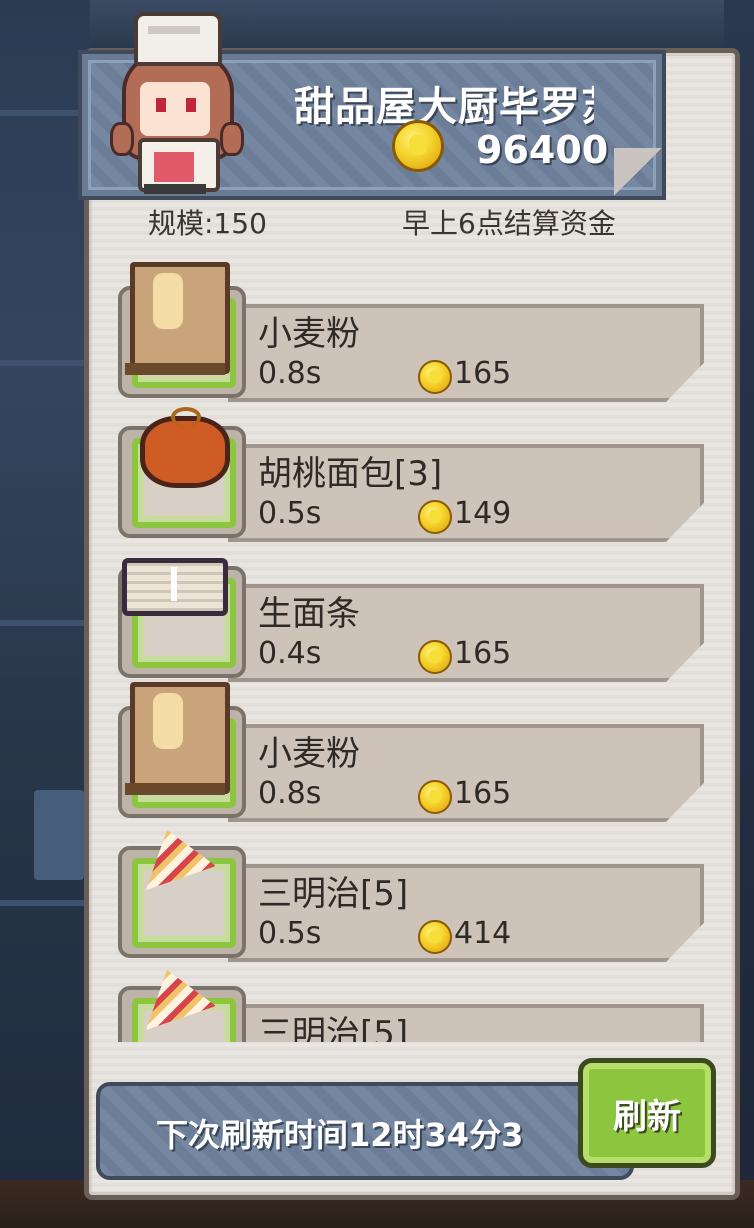 Image resolution: width=754 pixels, height=1228 pixels. I want to click on shop-title: 甜品屋大厨毕罗苏, so click(444, 107).